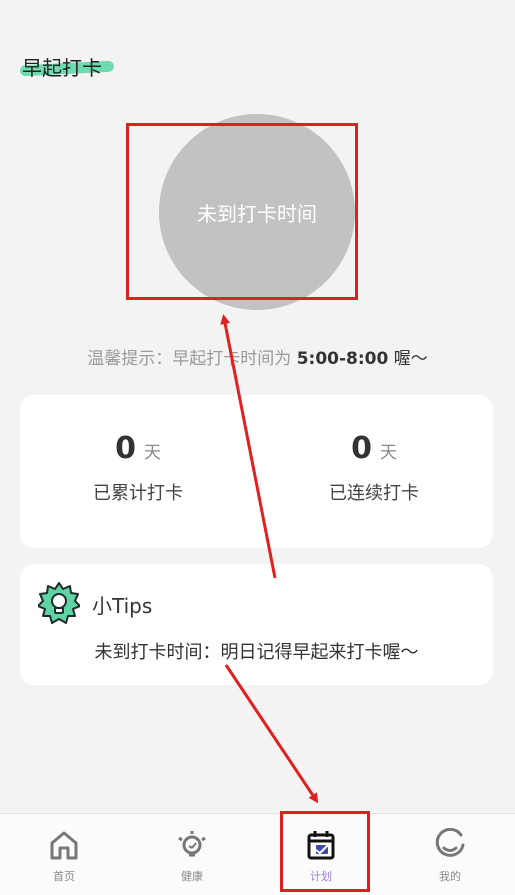  What do you see at coordinates (64, 876) in the screenshot?
I see `tab-label: 首页` at bounding box center [64, 876].